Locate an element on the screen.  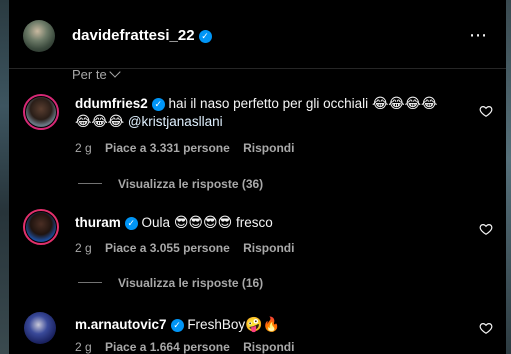
comment-likes: Piace a 1.664 persone is located at coordinates (167, 347).